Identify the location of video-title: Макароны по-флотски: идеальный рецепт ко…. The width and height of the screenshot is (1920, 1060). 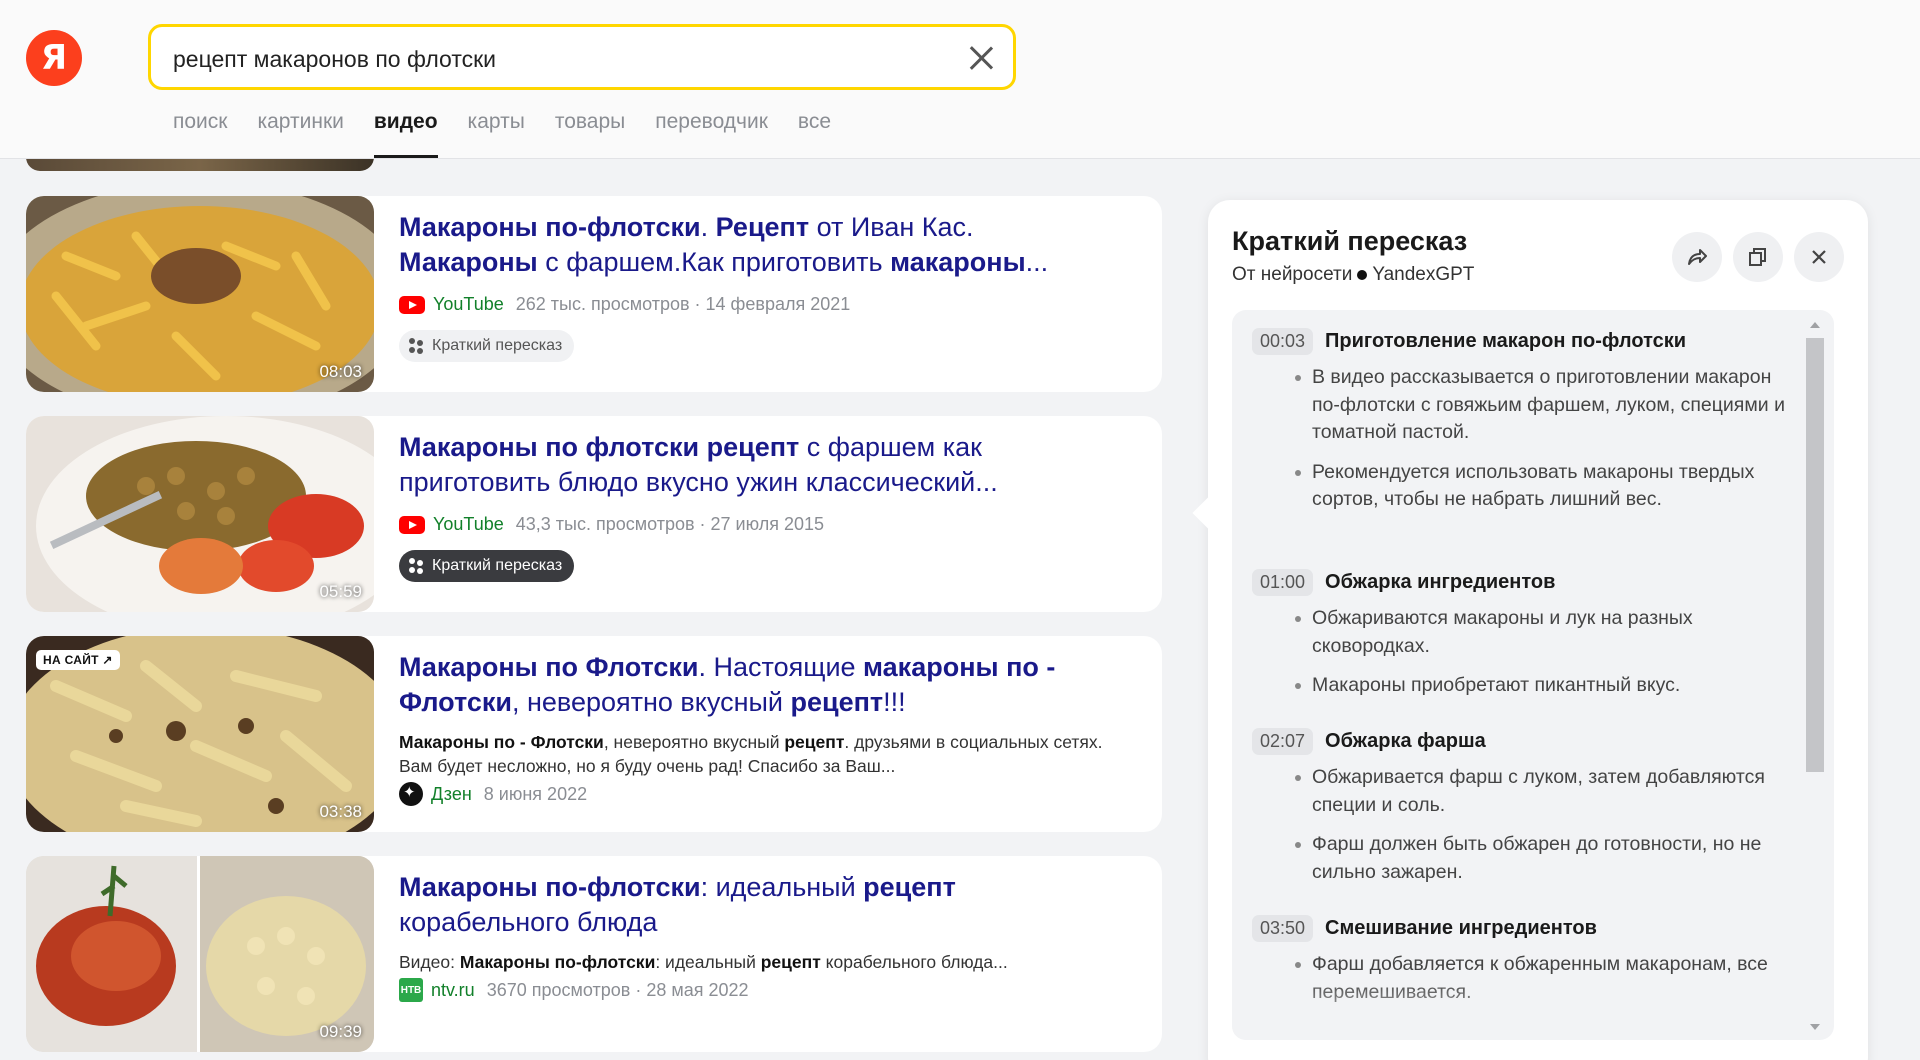
(759, 905).